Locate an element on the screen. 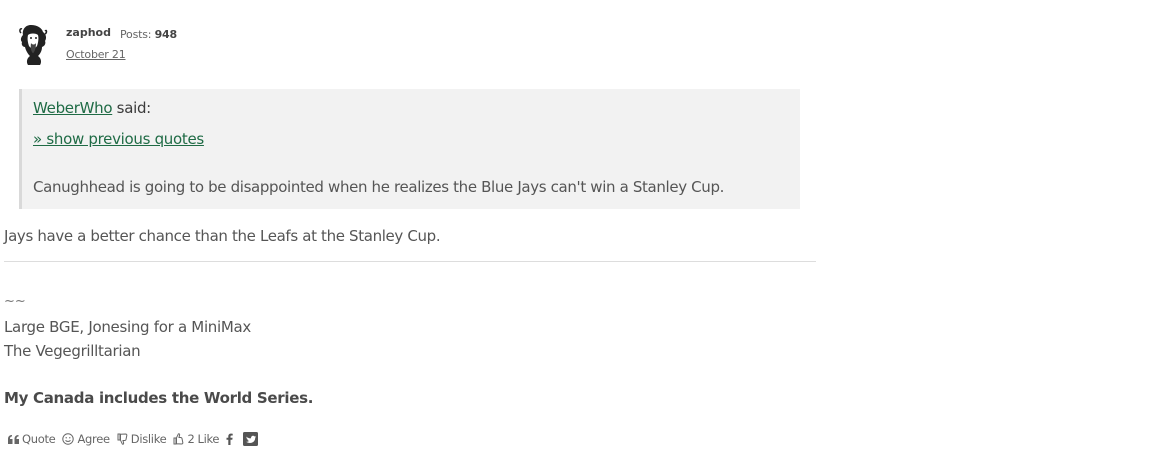 Image resolution: width=1163 pixels, height=458 pixels. twitter-icon is located at coordinates (251, 439).